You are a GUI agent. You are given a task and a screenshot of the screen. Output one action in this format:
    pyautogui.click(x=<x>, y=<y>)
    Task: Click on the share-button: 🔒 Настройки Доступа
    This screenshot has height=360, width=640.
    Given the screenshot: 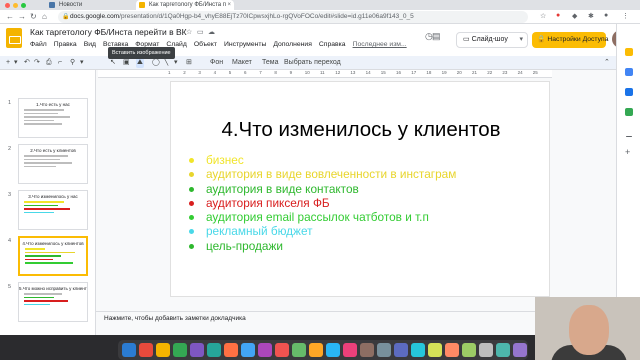 What is the action you would take?
    pyautogui.click(x=570, y=40)
    